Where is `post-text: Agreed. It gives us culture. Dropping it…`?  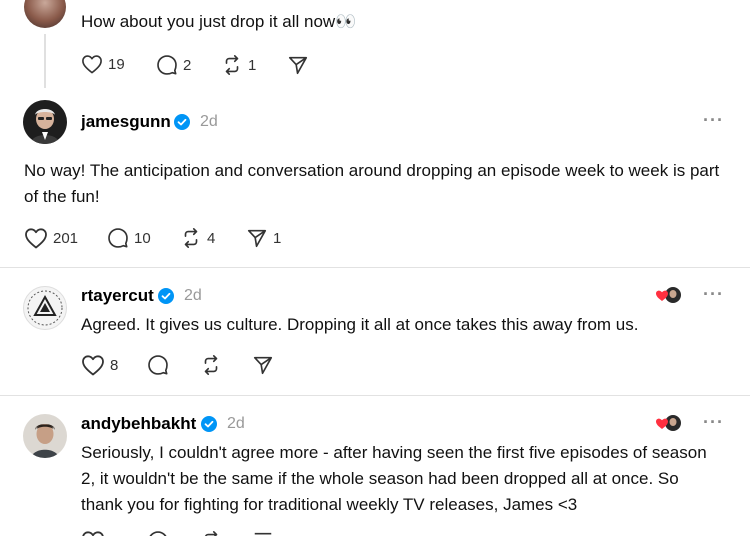
post-text: Agreed. It gives us culture. Dropping it… is located at coordinates (360, 324).